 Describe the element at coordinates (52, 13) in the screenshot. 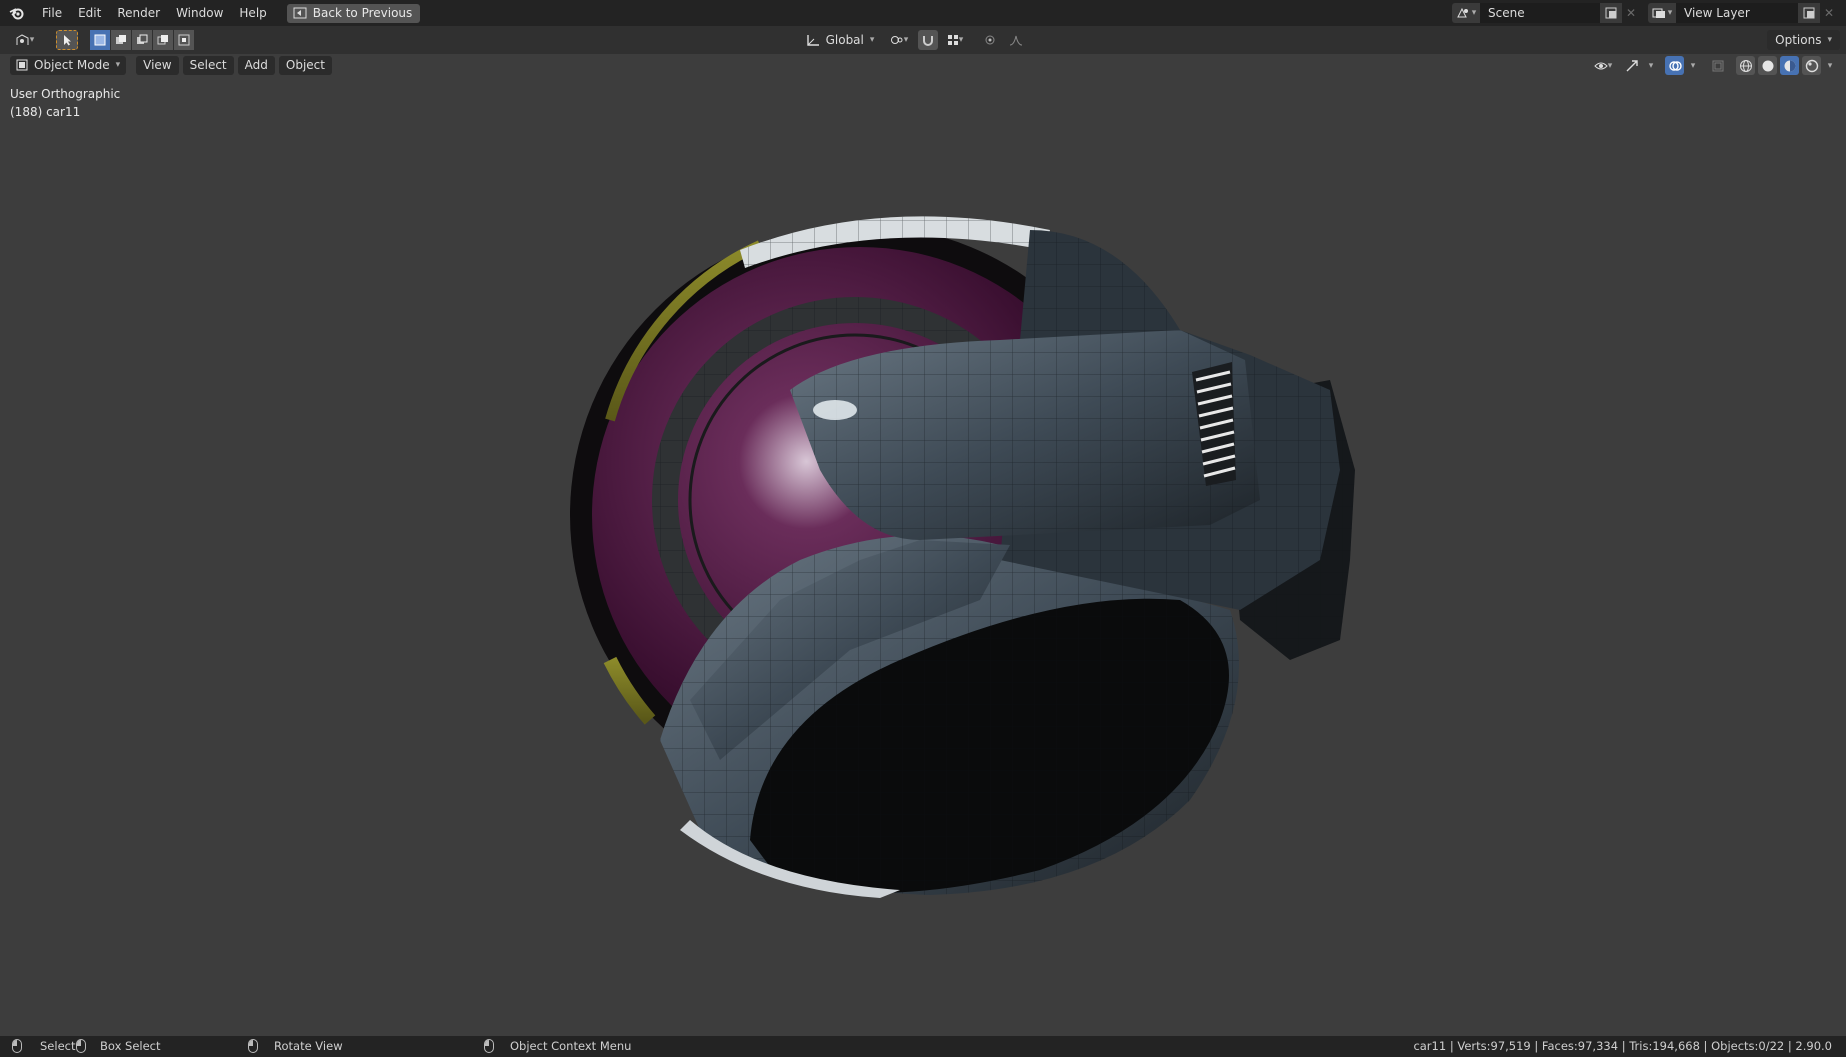

I see `menu-file: File` at that location.